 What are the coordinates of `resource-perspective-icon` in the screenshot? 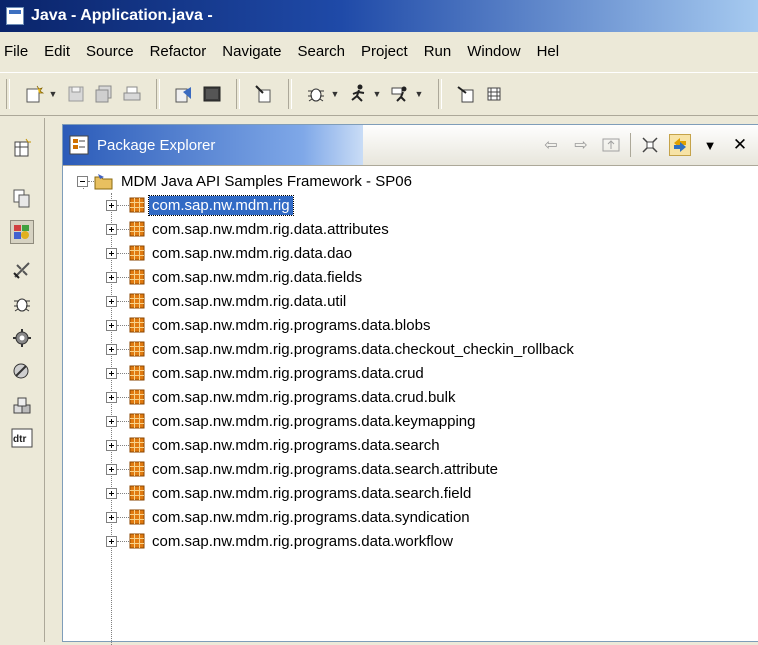 It's located at (22, 198).